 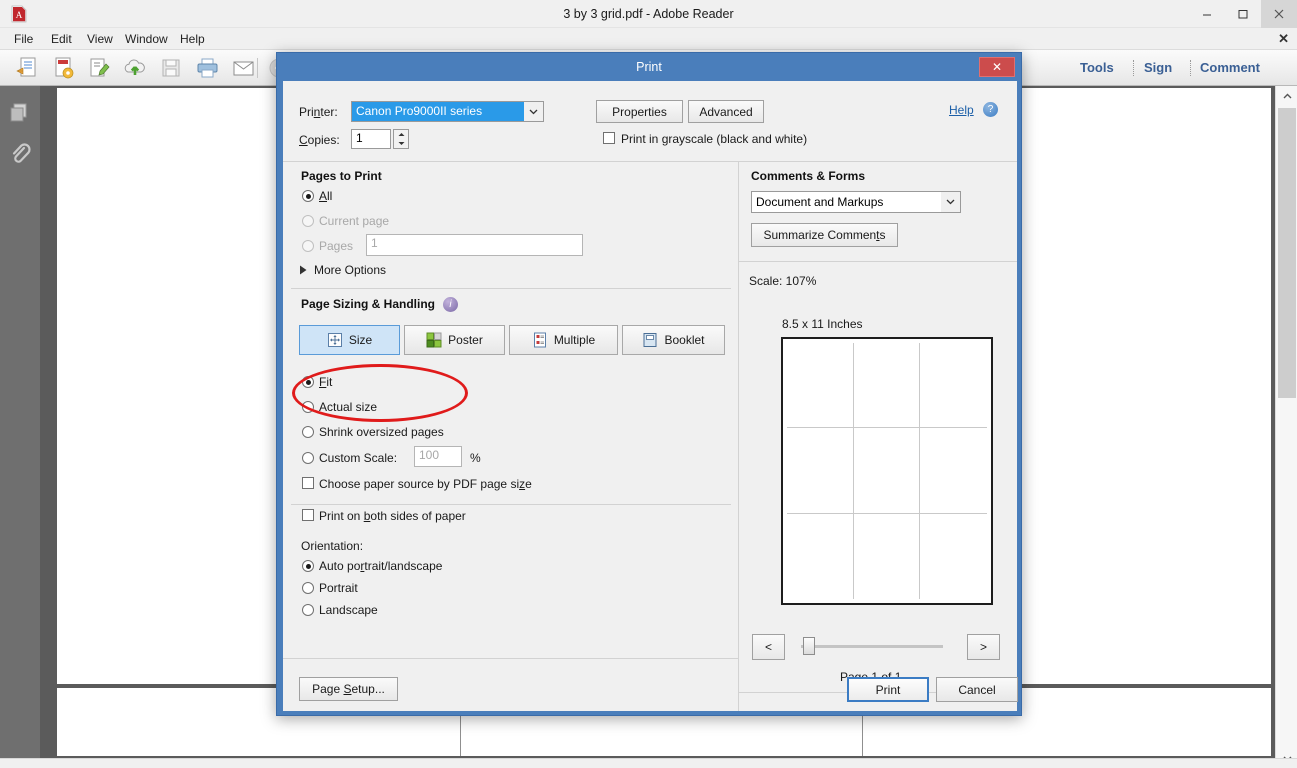 I want to click on print-icon, so click(x=207, y=68).